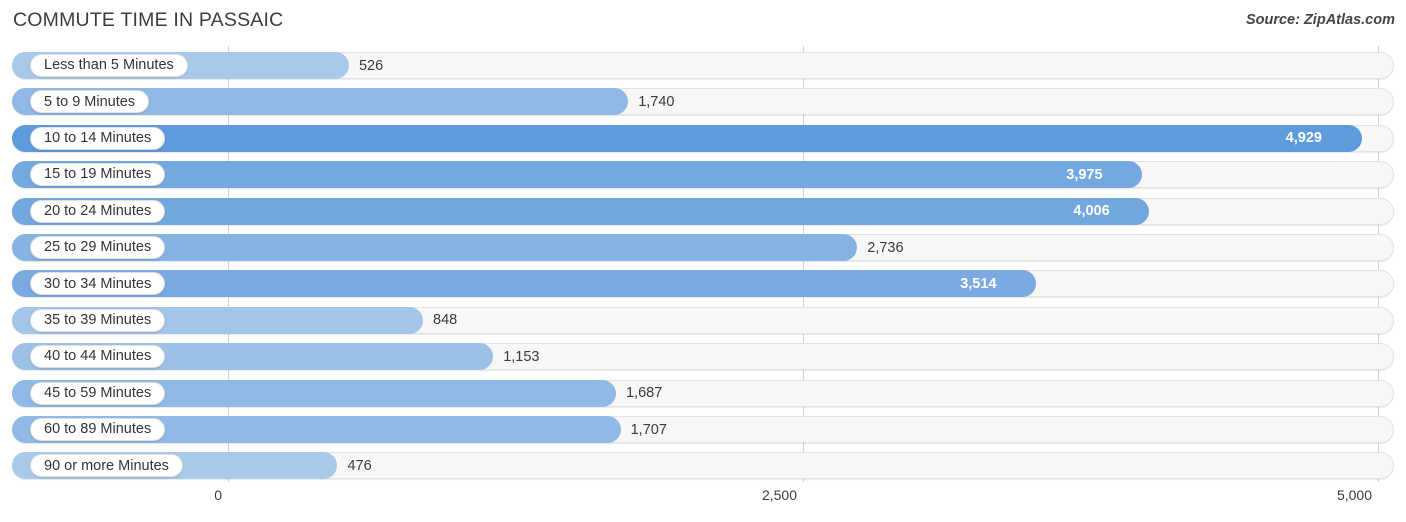  Describe the element at coordinates (703, 102) in the screenshot. I see `bar-row: 5 to 9 Minutes 1,740` at that location.